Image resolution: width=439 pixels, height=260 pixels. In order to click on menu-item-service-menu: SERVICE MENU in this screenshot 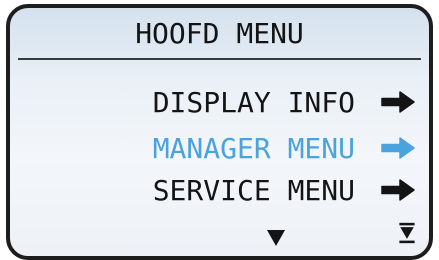, I will do `click(284, 190)`.